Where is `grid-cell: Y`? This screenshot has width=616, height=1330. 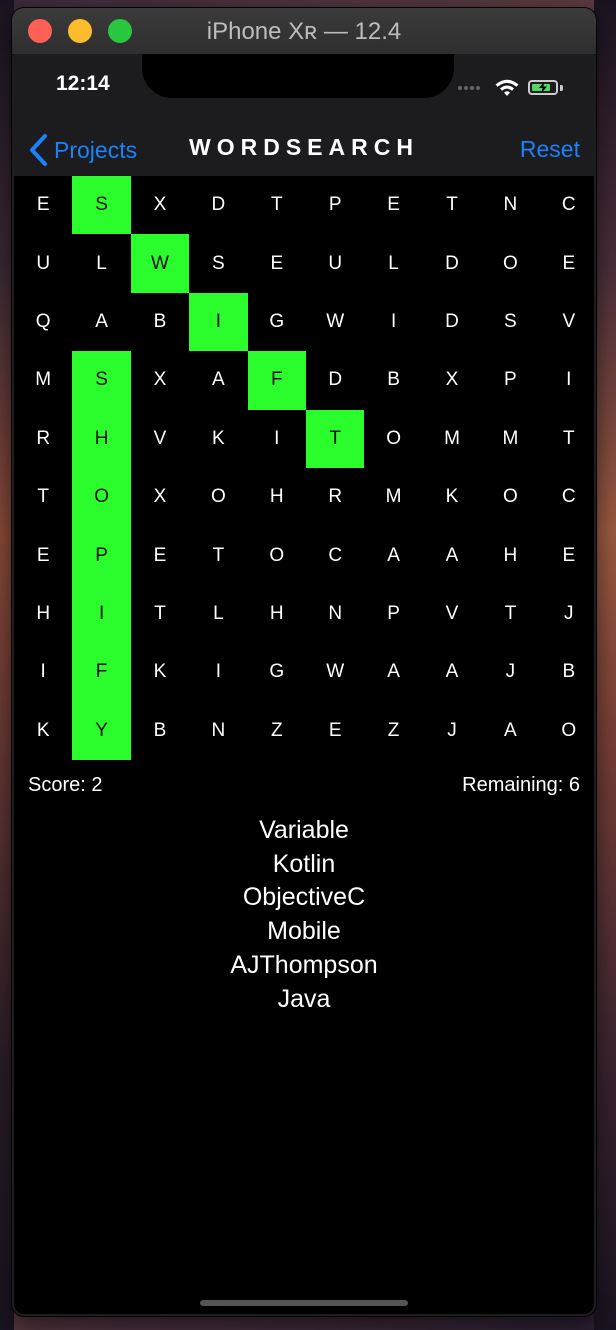 grid-cell: Y is located at coordinates (101, 730).